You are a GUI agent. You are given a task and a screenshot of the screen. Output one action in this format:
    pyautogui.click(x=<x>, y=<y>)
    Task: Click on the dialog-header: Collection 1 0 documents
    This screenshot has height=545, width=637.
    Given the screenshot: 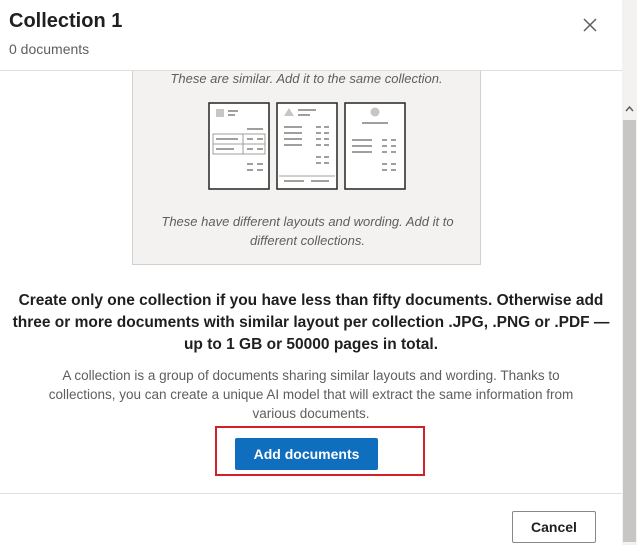 What is the action you would take?
    pyautogui.click(x=311, y=35)
    